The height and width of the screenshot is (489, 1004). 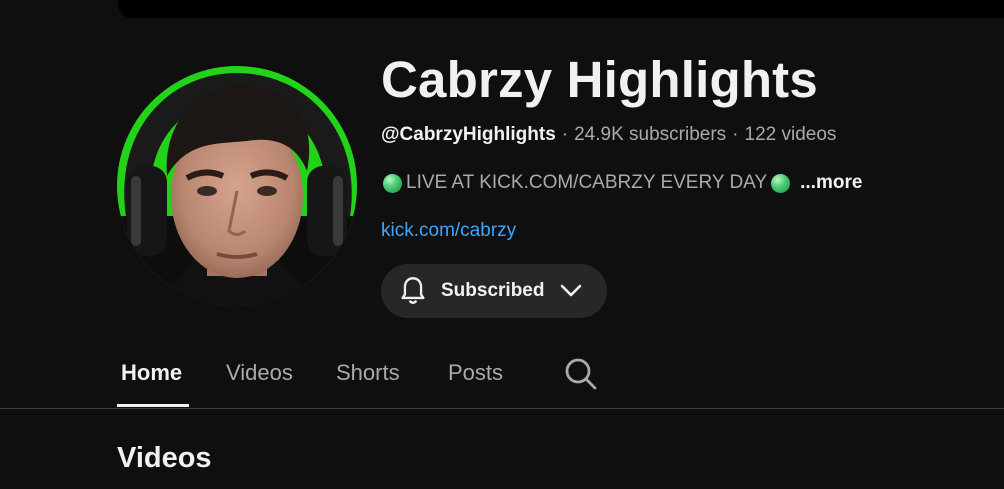 I want to click on tab-home: Home, so click(x=151, y=373).